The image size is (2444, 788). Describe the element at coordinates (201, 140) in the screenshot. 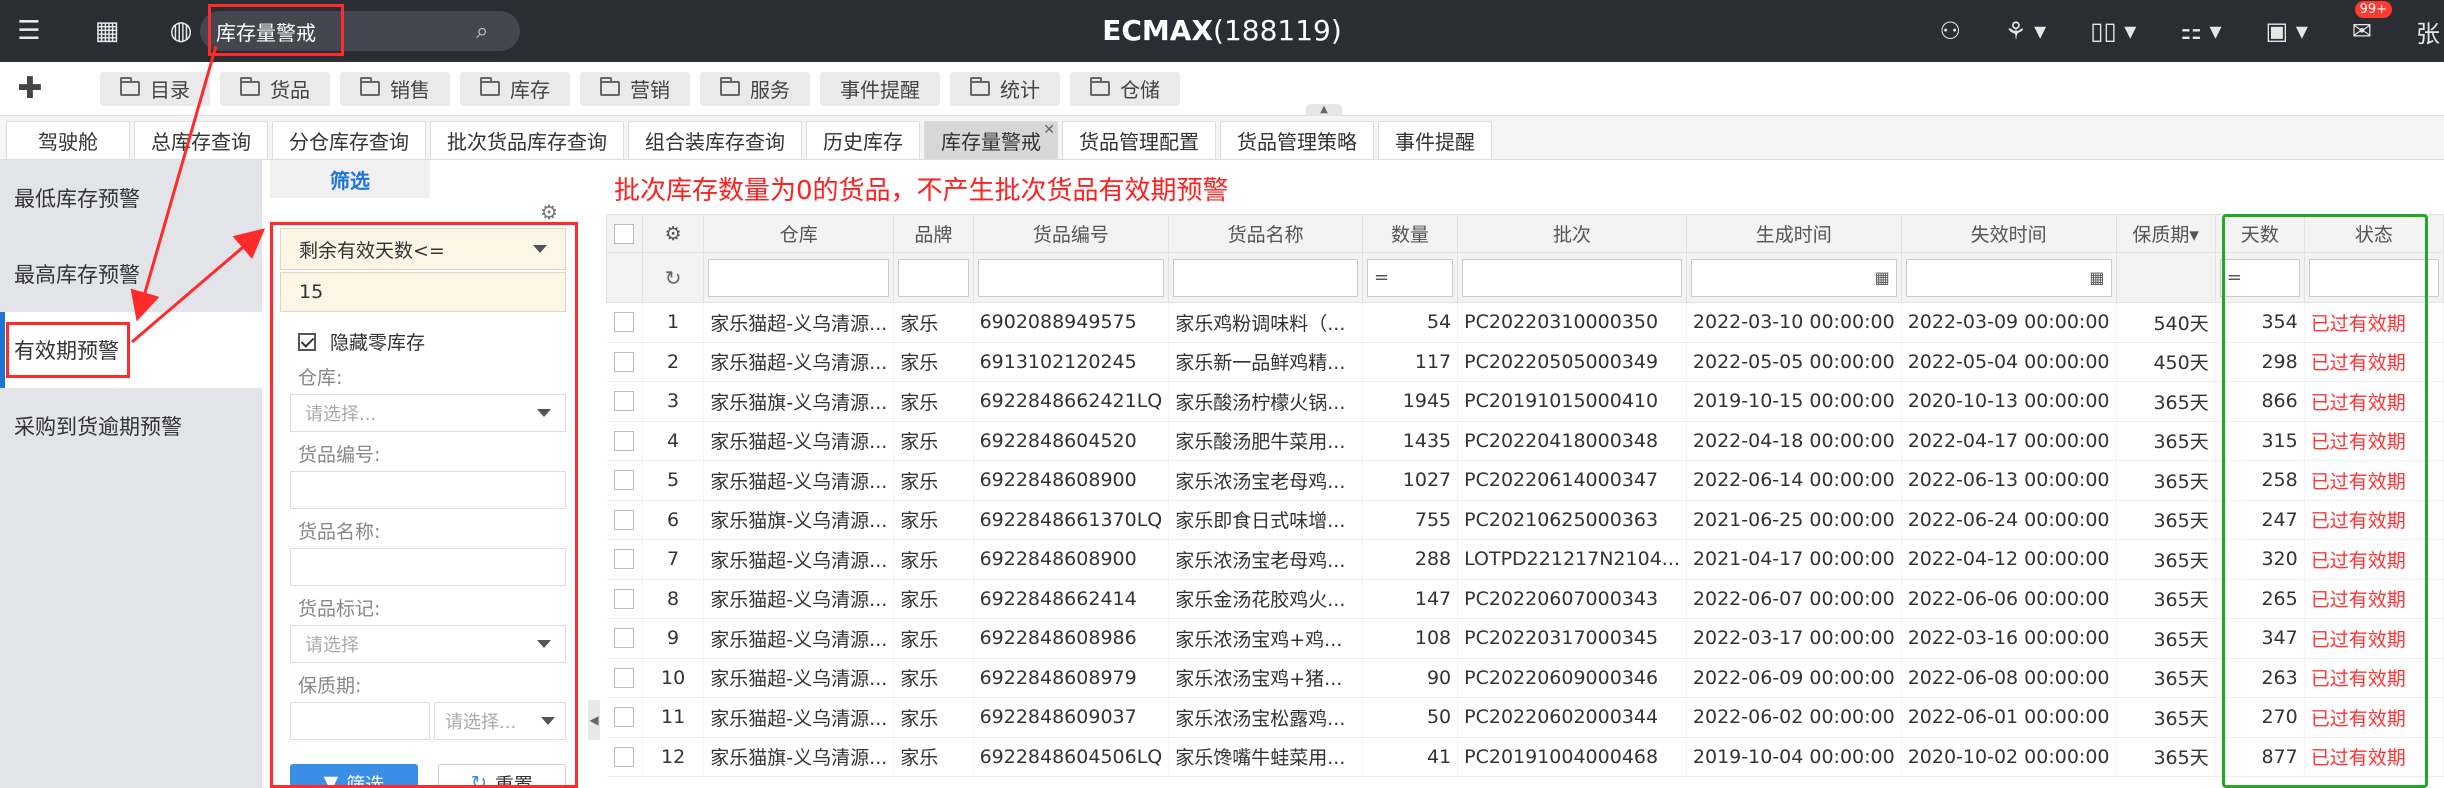

I see `tab-total-stock: 总库存查询` at that location.